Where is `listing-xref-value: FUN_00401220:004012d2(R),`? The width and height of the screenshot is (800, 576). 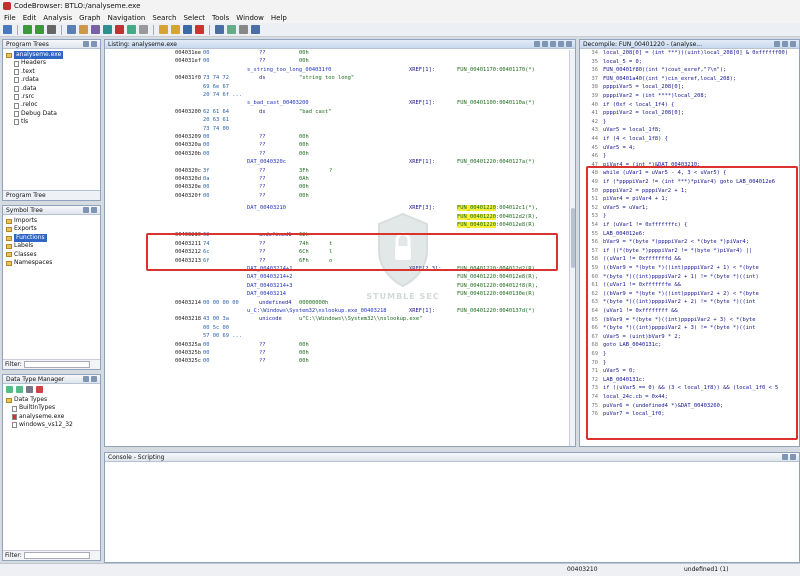
listing-xref-value: FUN_00401220:004012d2(R), is located at coordinates (497, 216).